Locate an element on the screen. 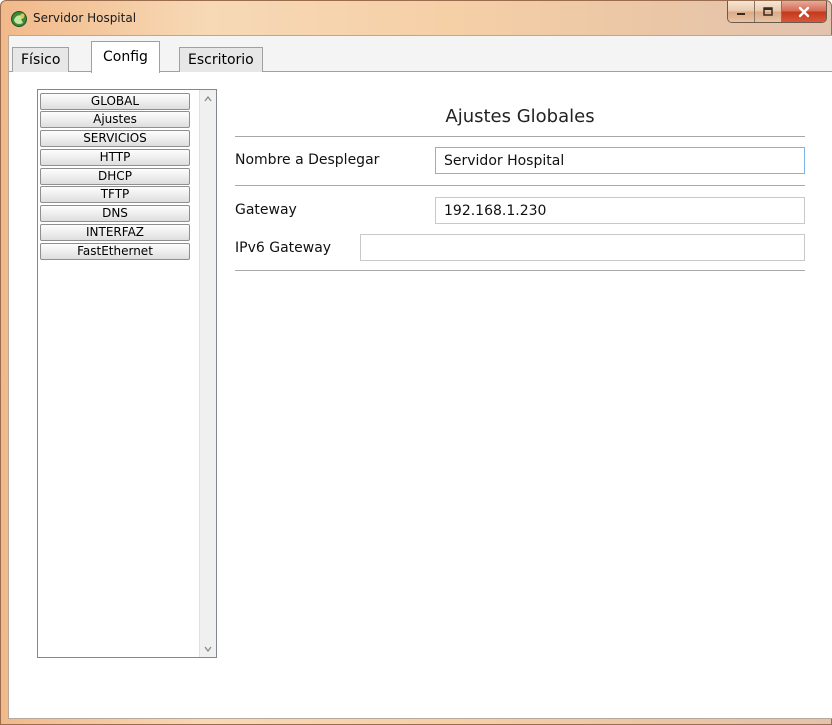  nav-item-fastethernet: FastEthernet is located at coordinates (115, 251).